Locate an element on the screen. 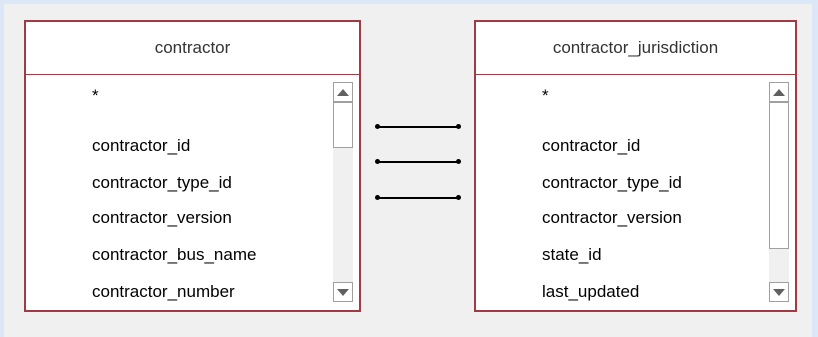 This screenshot has width=818, height=337. table-title: contractor_jurisdiction is located at coordinates (635, 48).